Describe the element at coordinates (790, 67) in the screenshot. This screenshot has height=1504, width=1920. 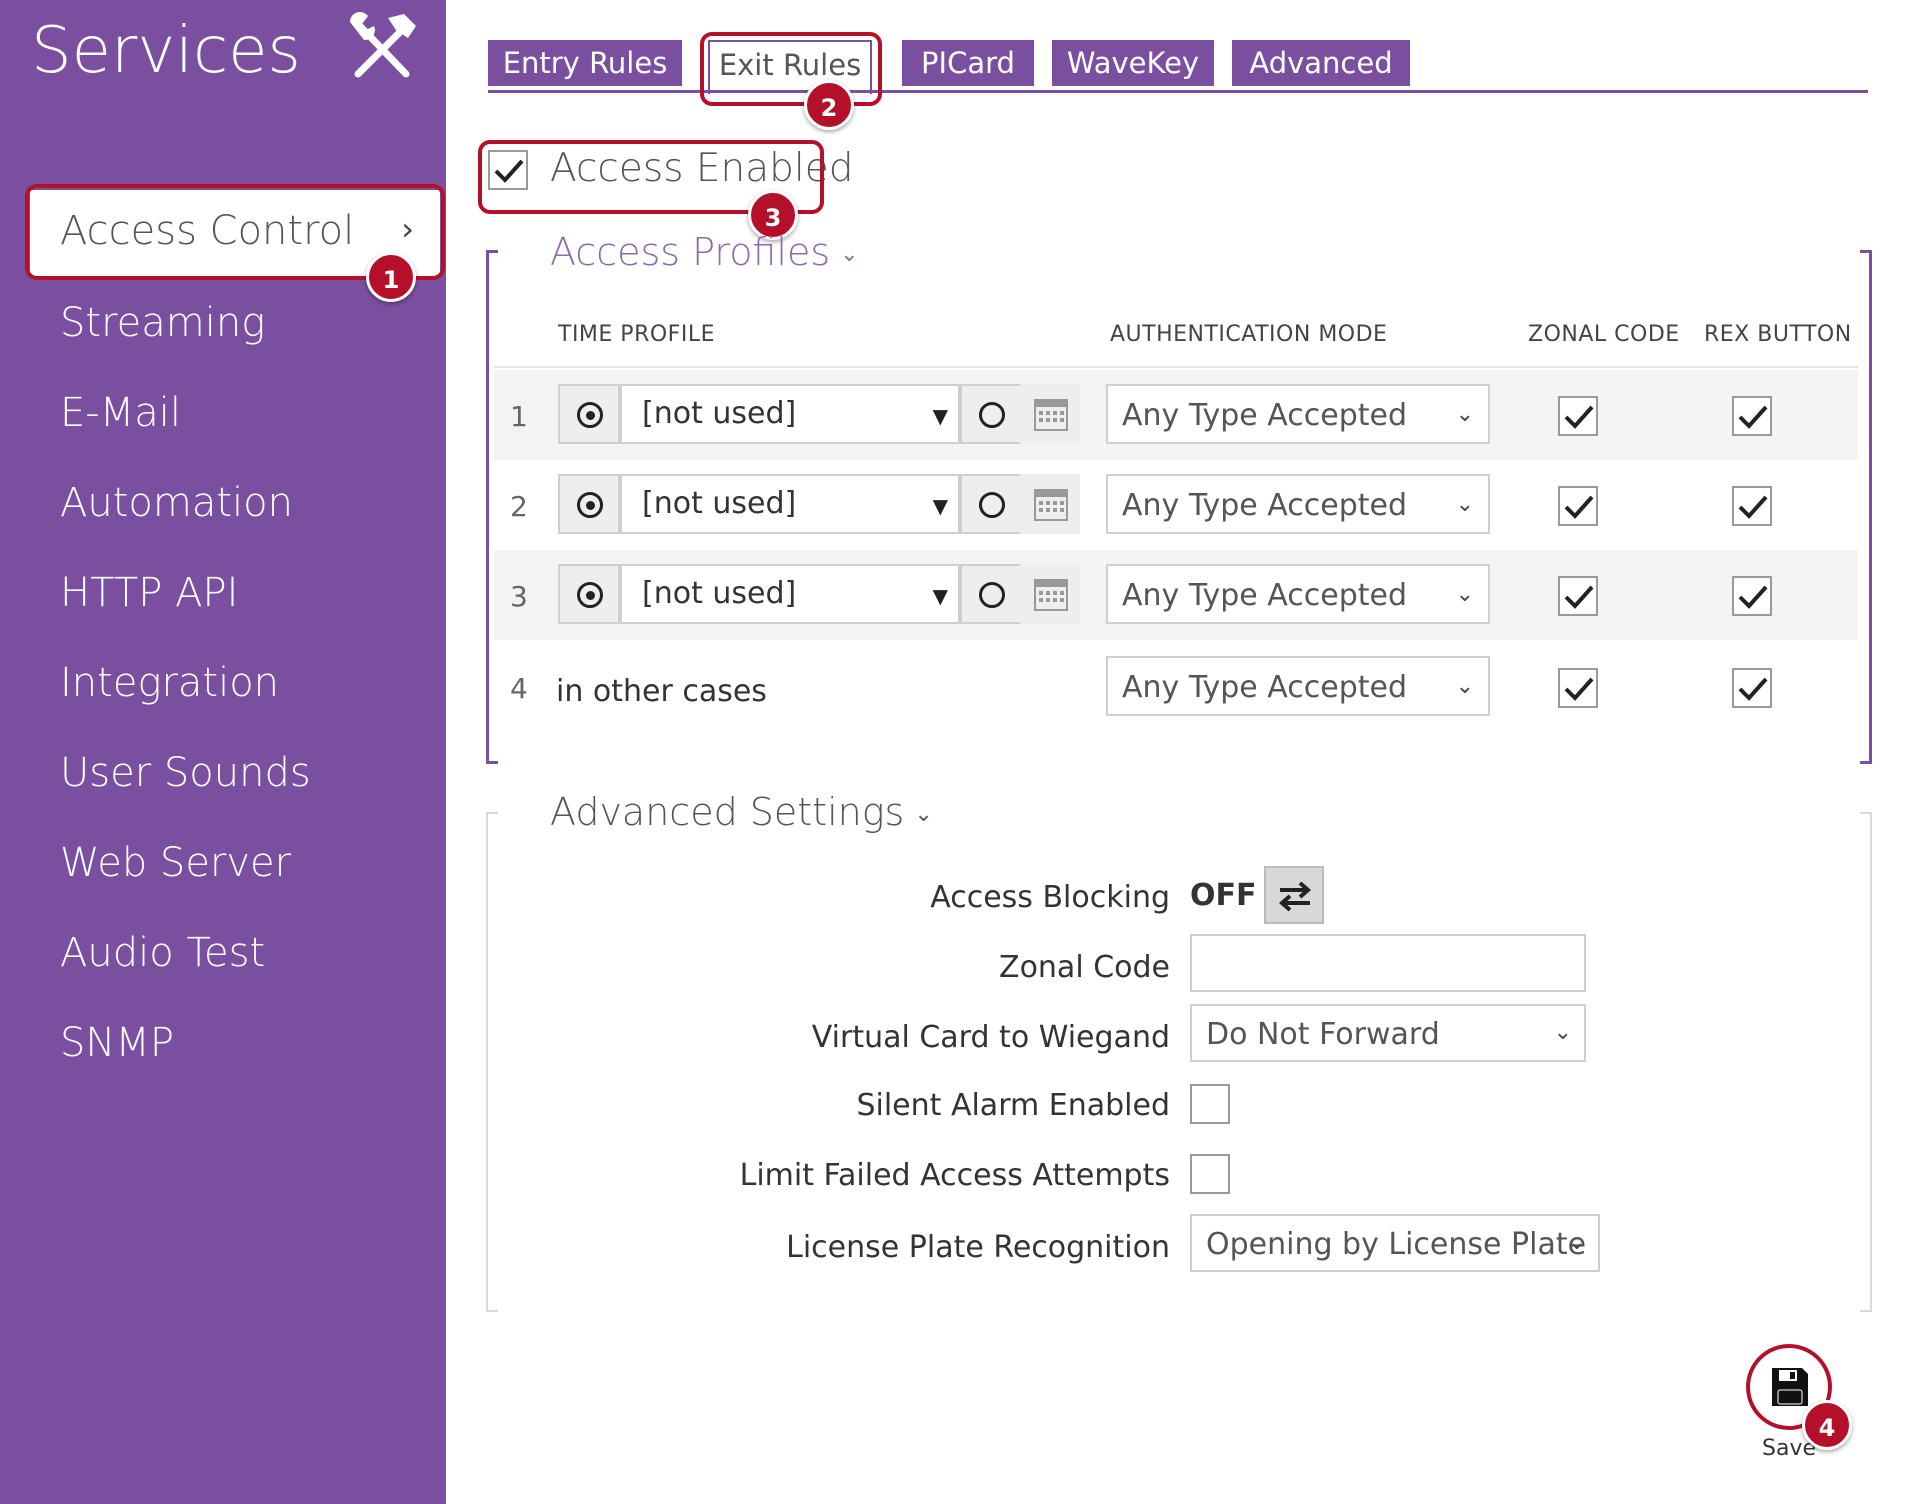
I see `tab-exit-rules: Exit Rules` at that location.